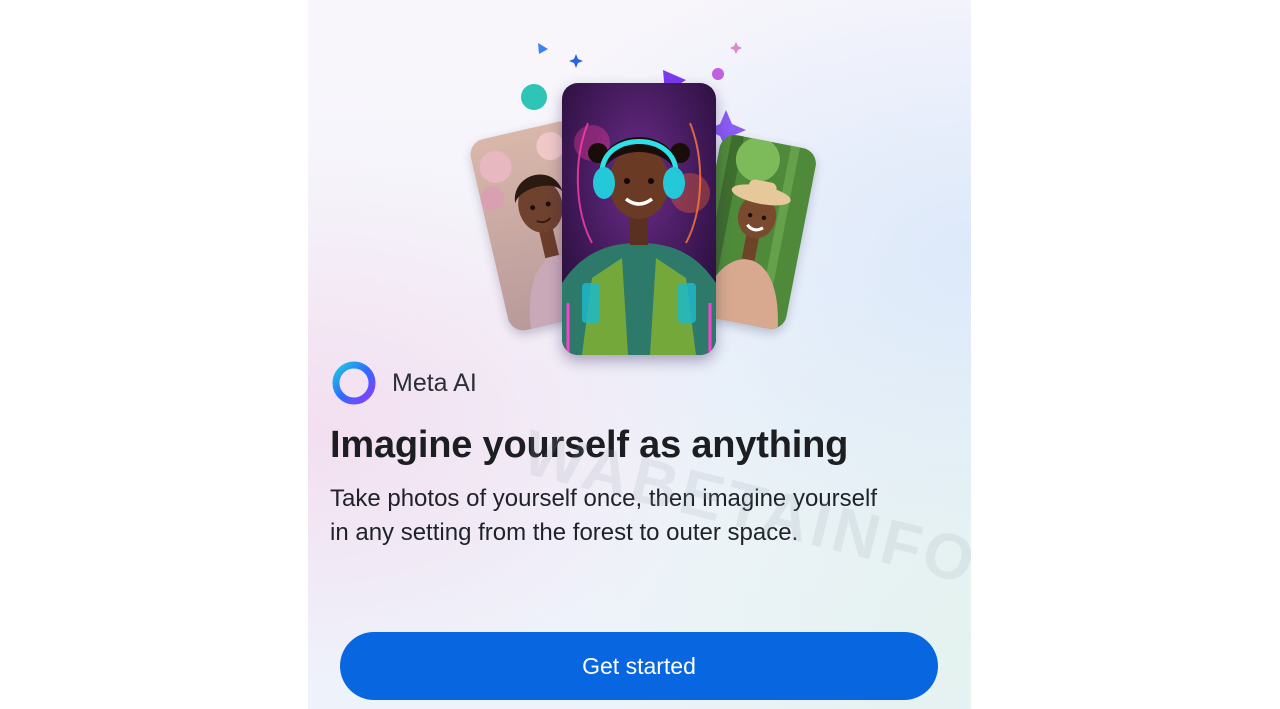  What do you see at coordinates (639, 666) in the screenshot?
I see `get-started-button: Get started` at bounding box center [639, 666].